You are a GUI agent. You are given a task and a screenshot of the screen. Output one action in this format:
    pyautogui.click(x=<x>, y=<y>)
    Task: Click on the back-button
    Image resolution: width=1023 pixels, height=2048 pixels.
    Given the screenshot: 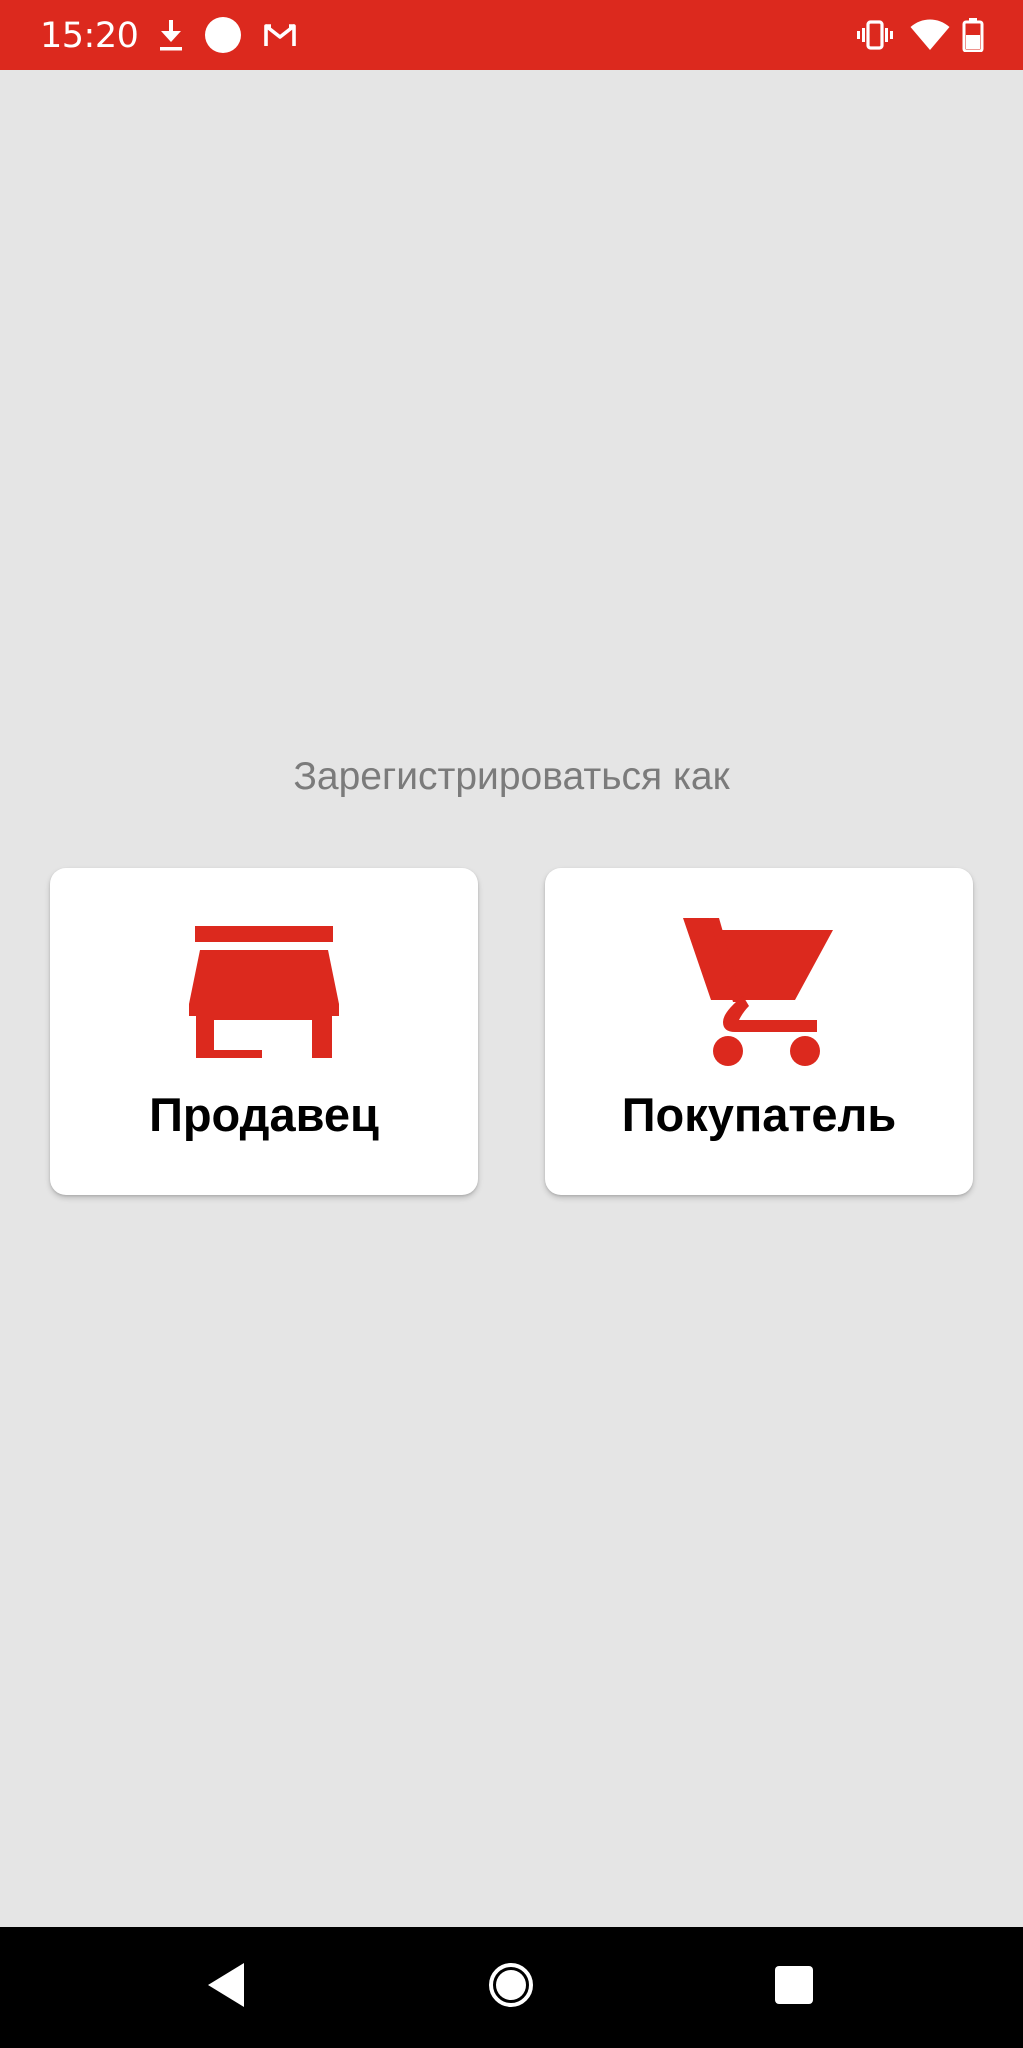 What is the action you would take?
    pyautogui.click(x=226, y=1987)
    